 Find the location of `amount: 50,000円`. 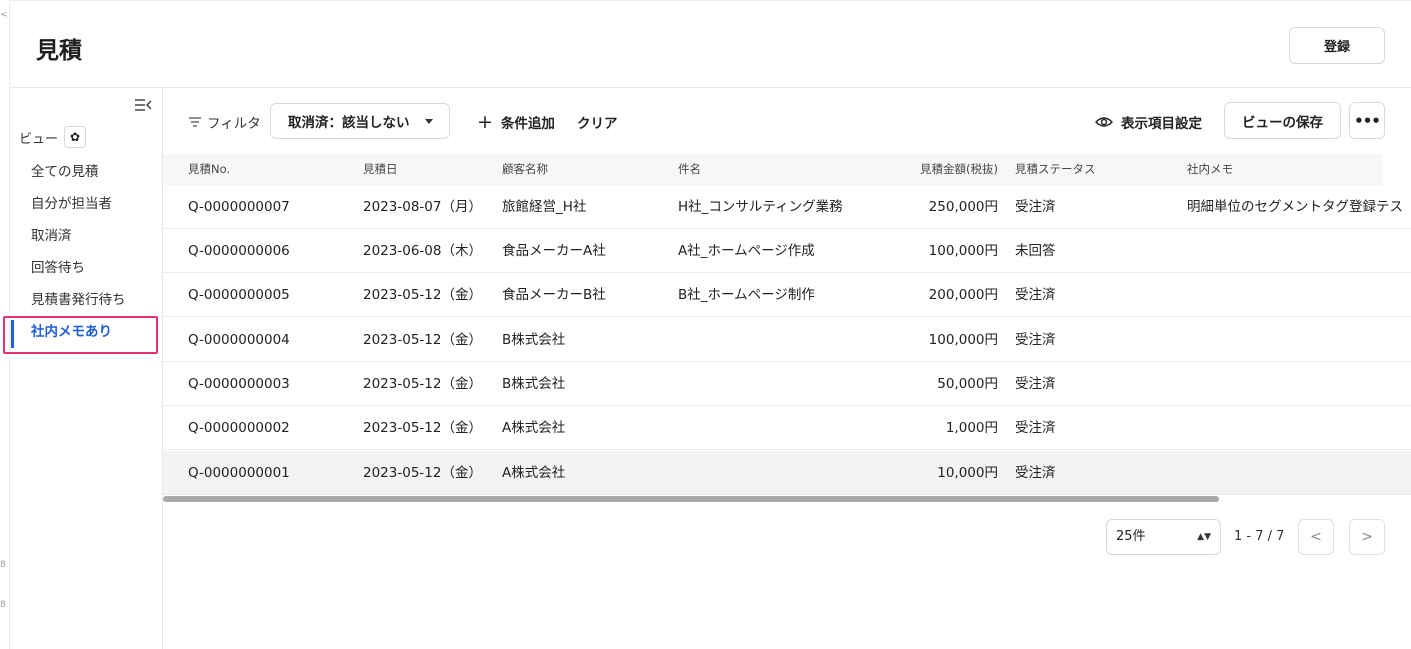

amount: 50,000円 is located at coordinates (967, 384).